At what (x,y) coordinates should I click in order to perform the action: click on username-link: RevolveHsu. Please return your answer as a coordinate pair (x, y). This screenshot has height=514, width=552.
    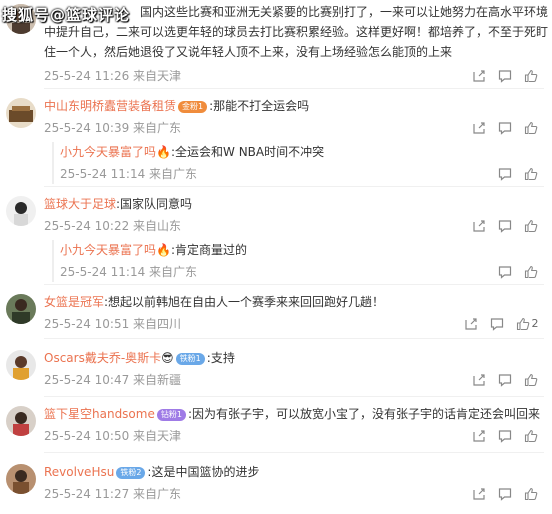
    Looking at the image, I should click on (79, 472).